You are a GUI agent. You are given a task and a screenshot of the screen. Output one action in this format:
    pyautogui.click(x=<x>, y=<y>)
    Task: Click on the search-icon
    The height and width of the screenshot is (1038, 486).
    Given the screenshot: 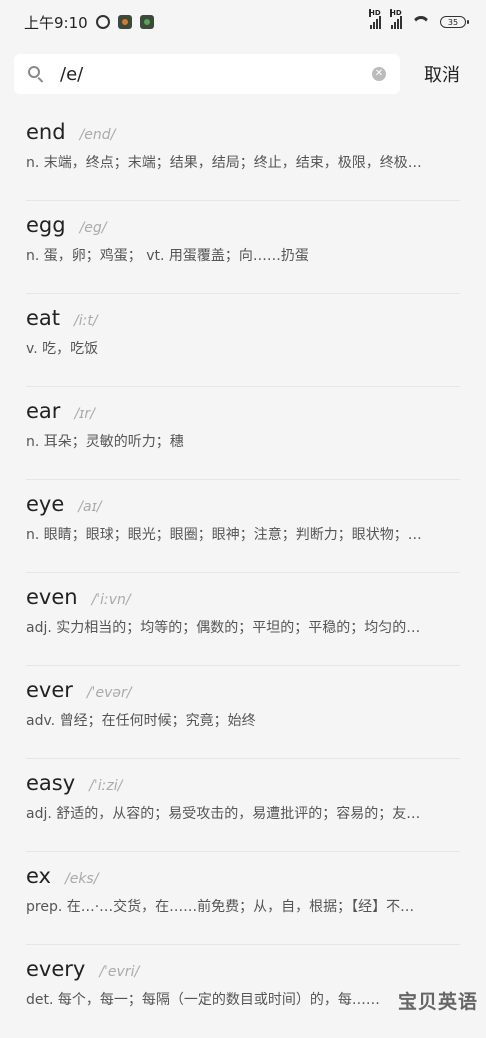 What is the action you would take?
    pyautogui.click(x=36, y=74)
    